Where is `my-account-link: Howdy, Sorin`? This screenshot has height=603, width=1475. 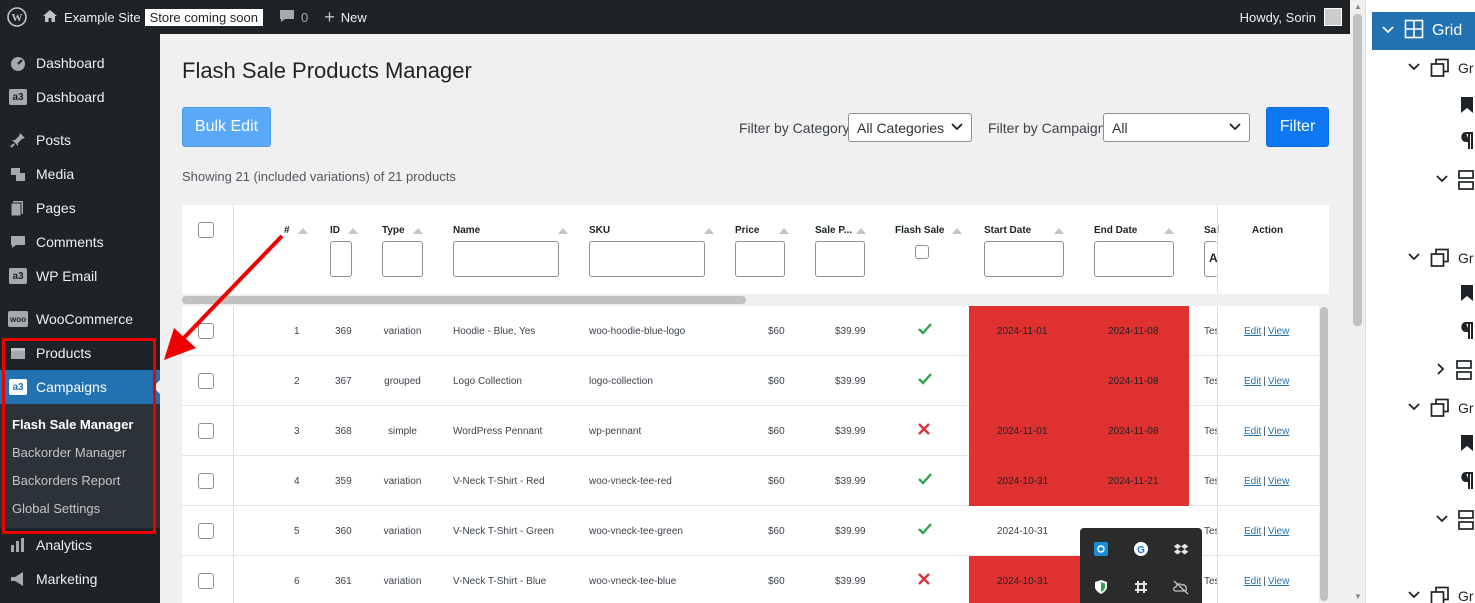
my-account-link: Howdy, Sorin is located at coordinates (1291, 17).